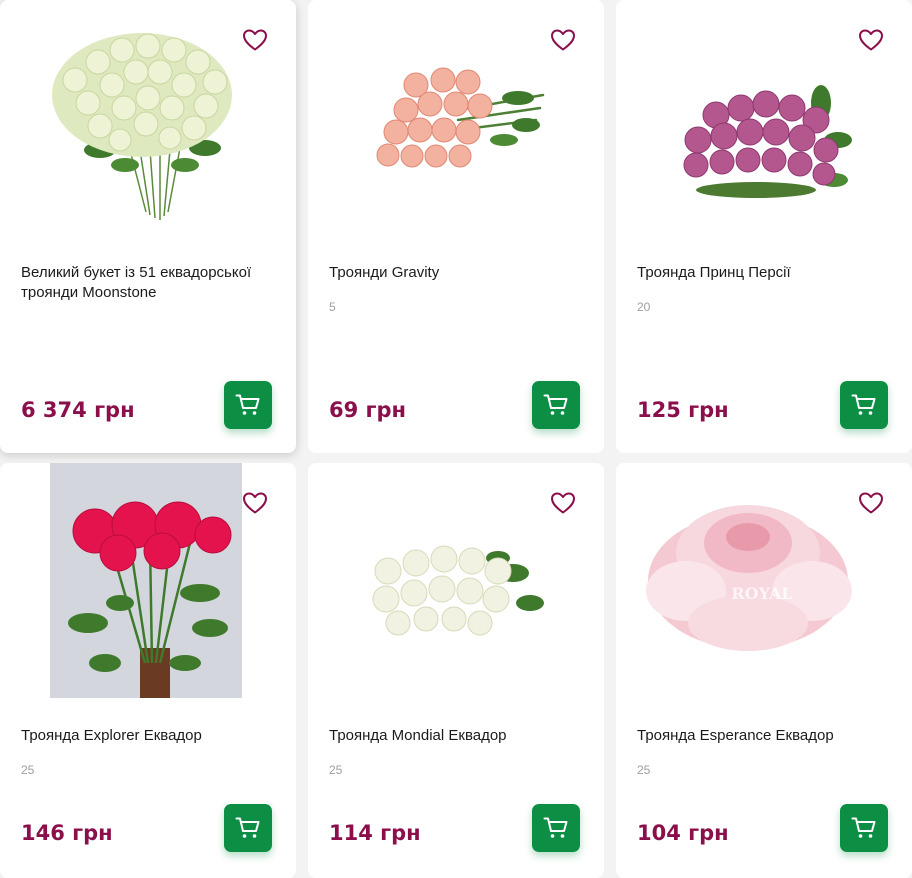 This screenshot has height=878, width=912. Describe the element at coordinates (67, 833) in the screenshot. I see `product-price: 146 грн` at that location.